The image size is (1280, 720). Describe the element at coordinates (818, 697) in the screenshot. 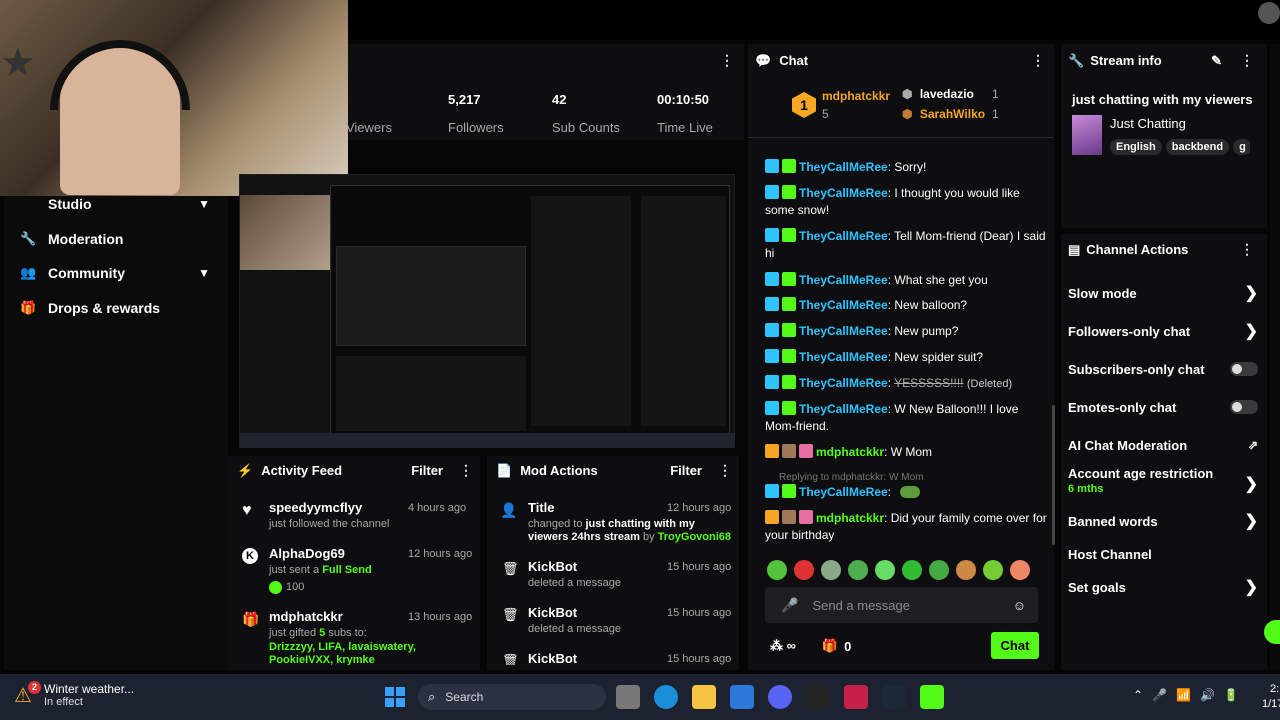

I see `app-g-icon` at that location.